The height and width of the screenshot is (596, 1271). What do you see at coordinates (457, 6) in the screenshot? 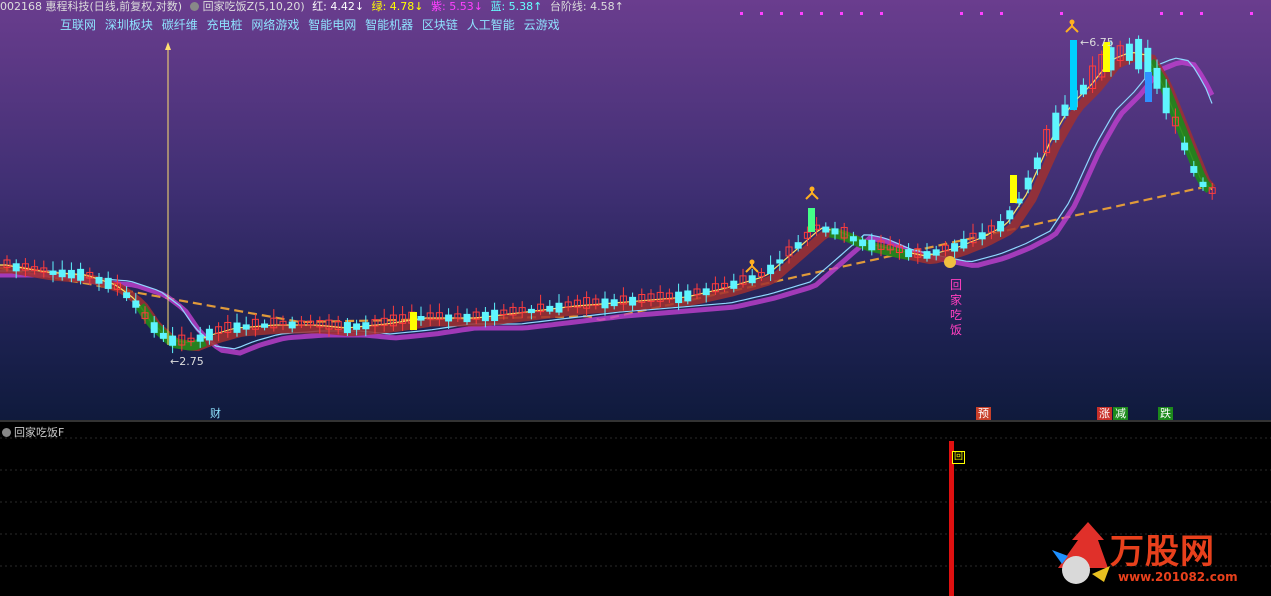
I see `purple-line-value: 紫: 5.53↓` at bounding box center [457, 6].